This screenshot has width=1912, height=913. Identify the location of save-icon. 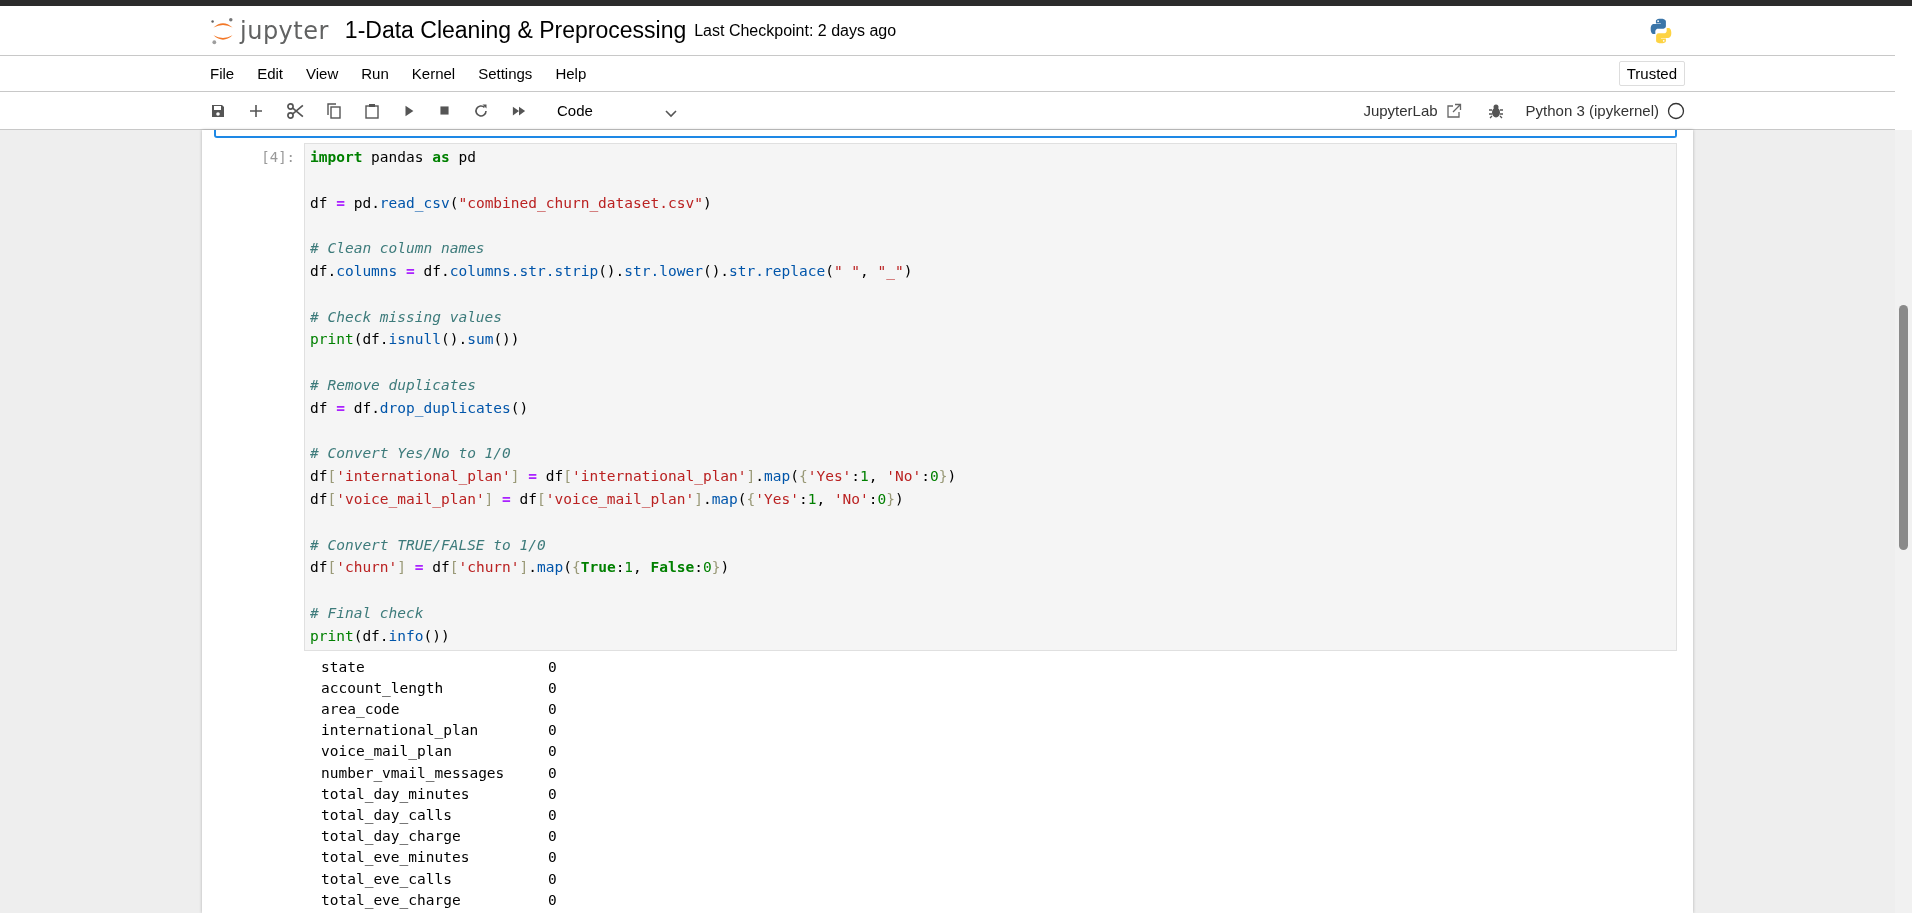
(218, 110).